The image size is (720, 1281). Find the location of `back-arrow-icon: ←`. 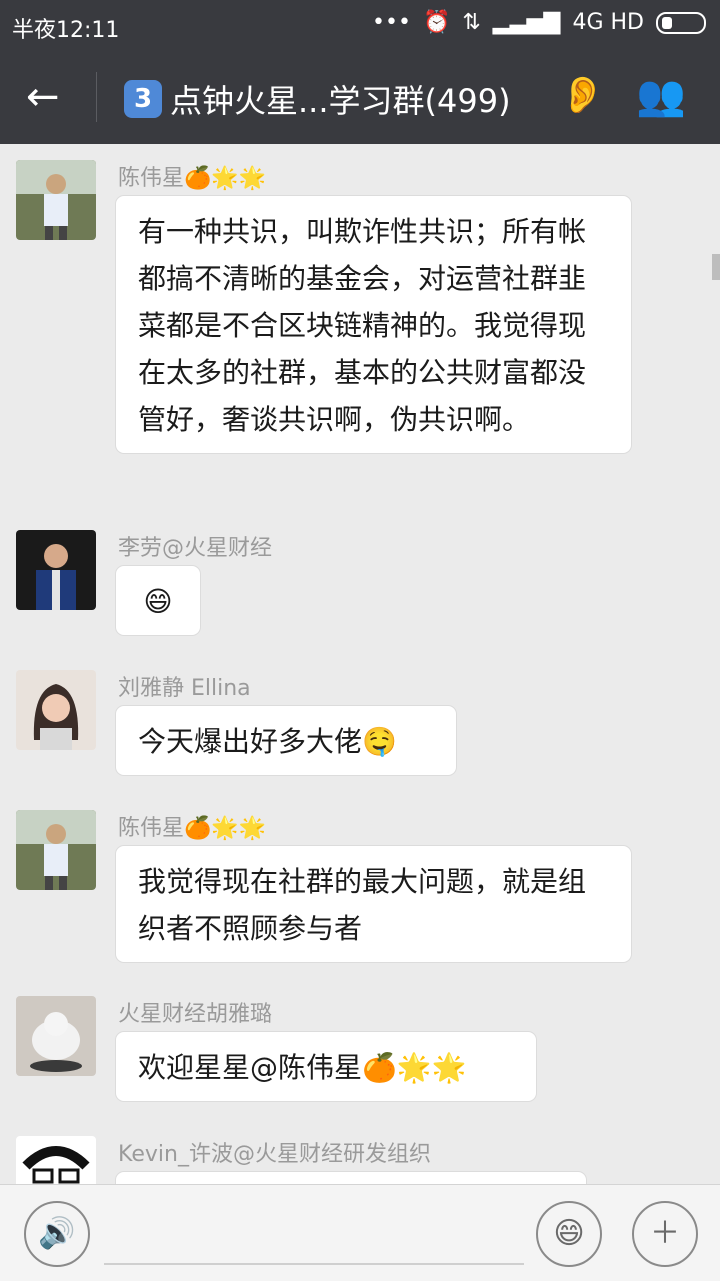

back-arrow-icon: ← is located at coordinates (43, 97).